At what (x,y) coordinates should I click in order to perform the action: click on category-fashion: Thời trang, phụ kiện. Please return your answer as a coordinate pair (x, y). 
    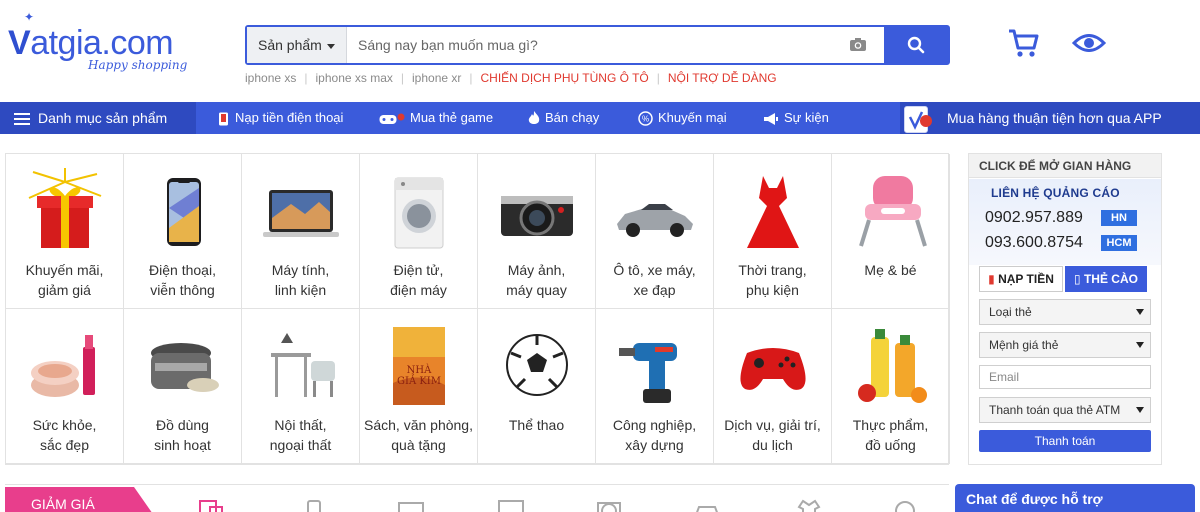
    Looking at the image, I should click on (773, 231).